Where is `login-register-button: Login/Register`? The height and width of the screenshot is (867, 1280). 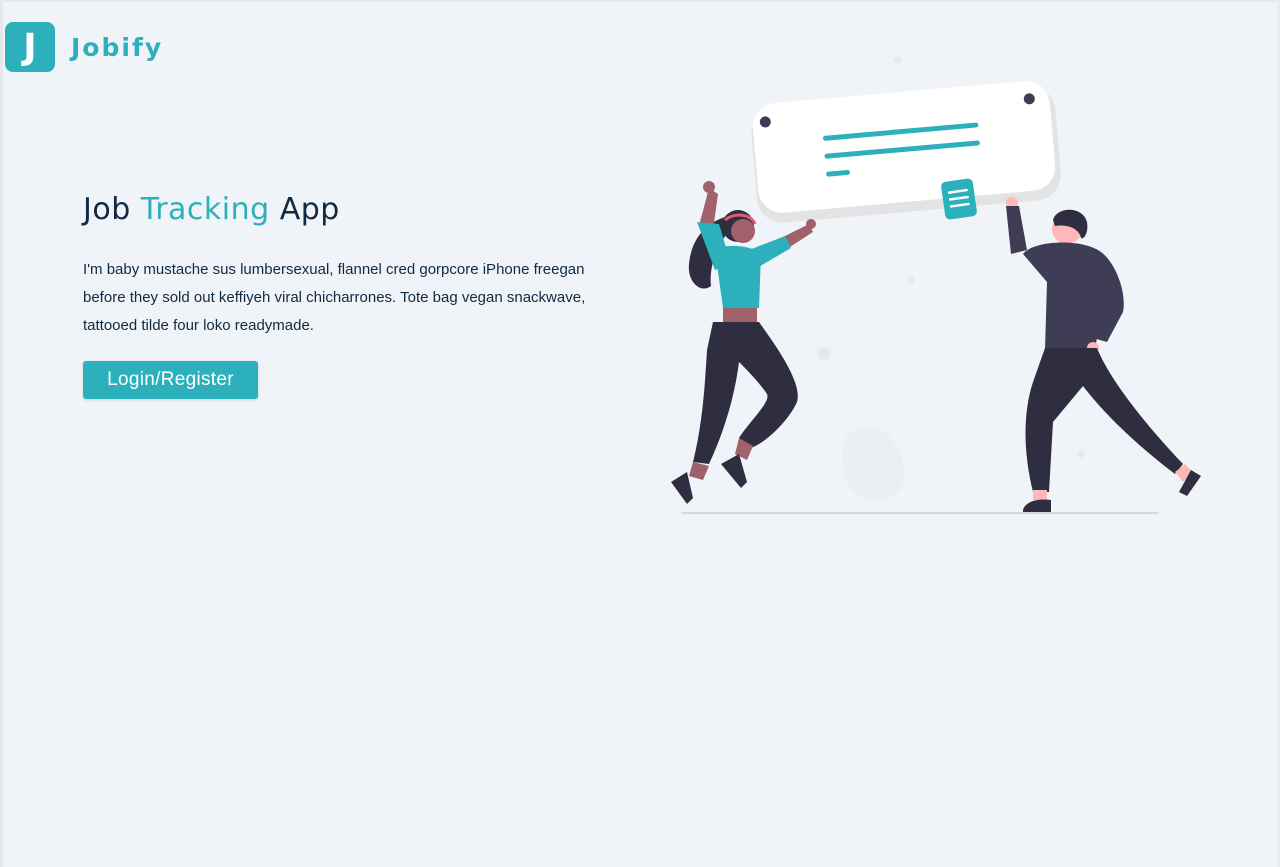
login-register-button: Login/Register is located at coordinates (170, 380).